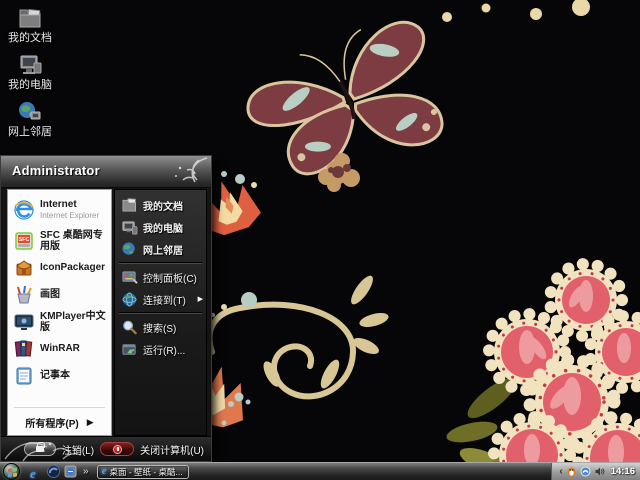  Describe the element at coordinates (516, 11) in the screenshot. I see `dots-top-right` at that location.